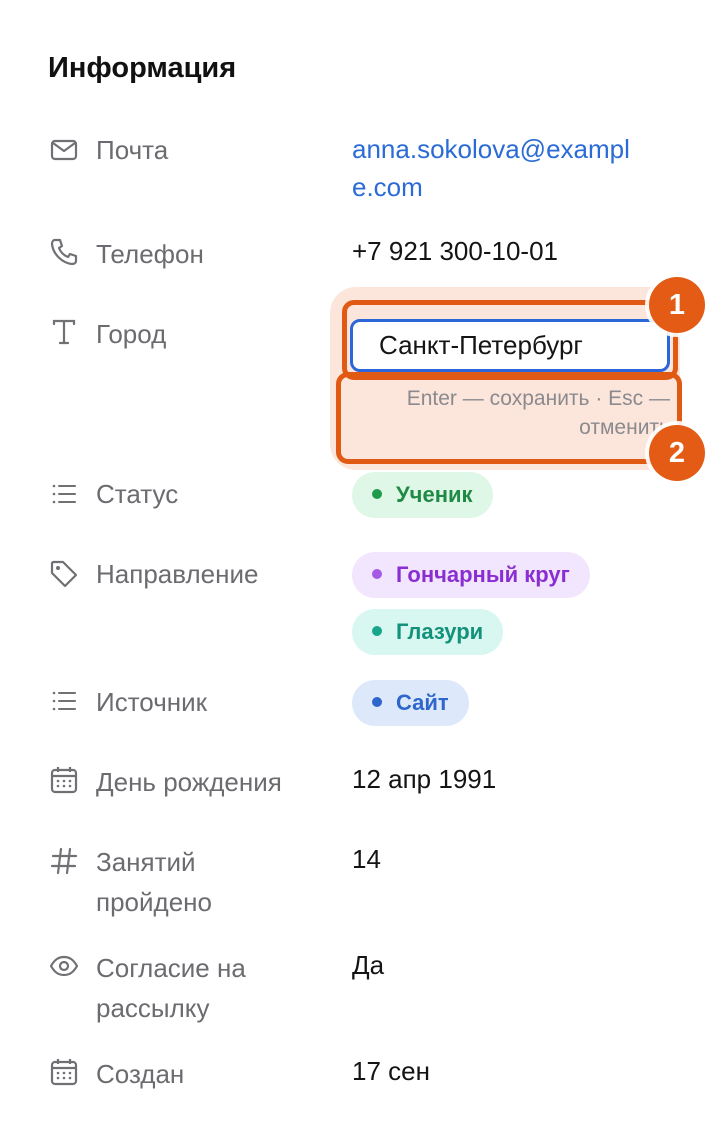 The width and height of the screenshot is (718, 1142). What do you see at coordinates (497, 965) in the screenshot?
I see `consent-value: Да` at bounding box center [497, 965].